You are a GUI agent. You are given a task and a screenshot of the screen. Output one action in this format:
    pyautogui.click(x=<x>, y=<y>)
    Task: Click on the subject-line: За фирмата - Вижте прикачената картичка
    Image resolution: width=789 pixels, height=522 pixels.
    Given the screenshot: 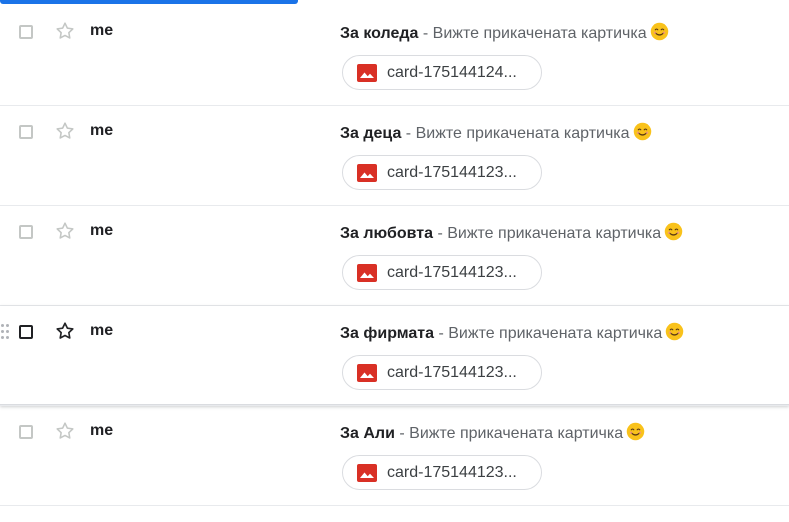 What is the action you would take?
    pyautogui.click(x=512, y=332)
    